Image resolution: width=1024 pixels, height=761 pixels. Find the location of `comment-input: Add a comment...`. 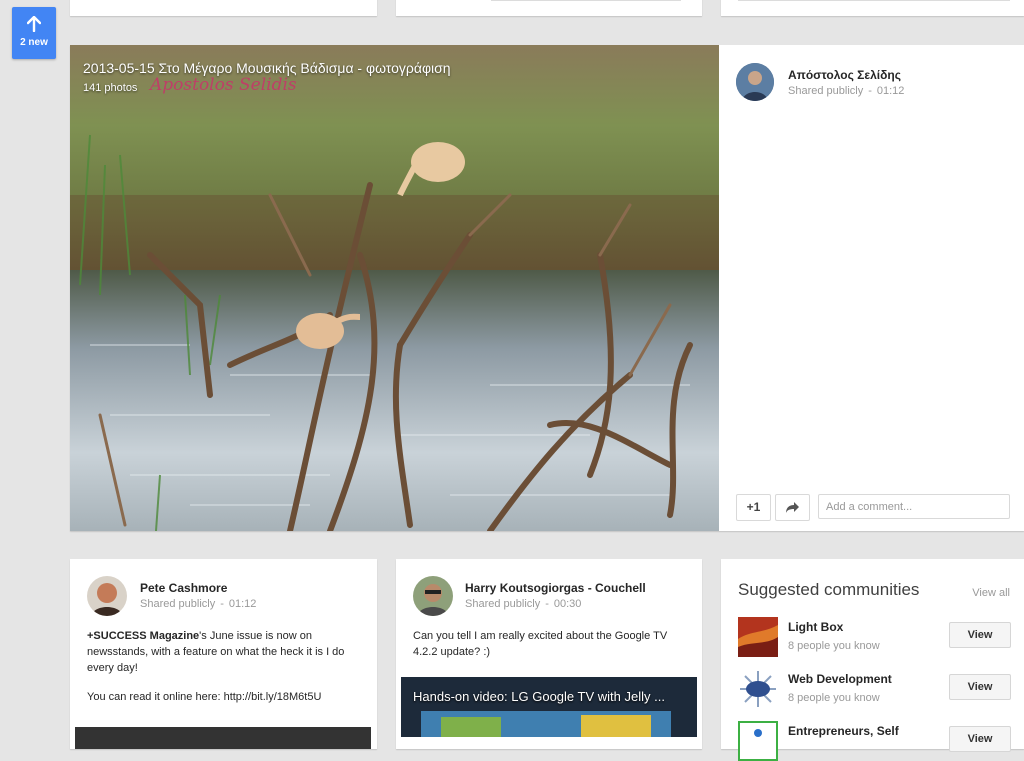

comment-input: Add a comment... is located at coordinates (914, 506).